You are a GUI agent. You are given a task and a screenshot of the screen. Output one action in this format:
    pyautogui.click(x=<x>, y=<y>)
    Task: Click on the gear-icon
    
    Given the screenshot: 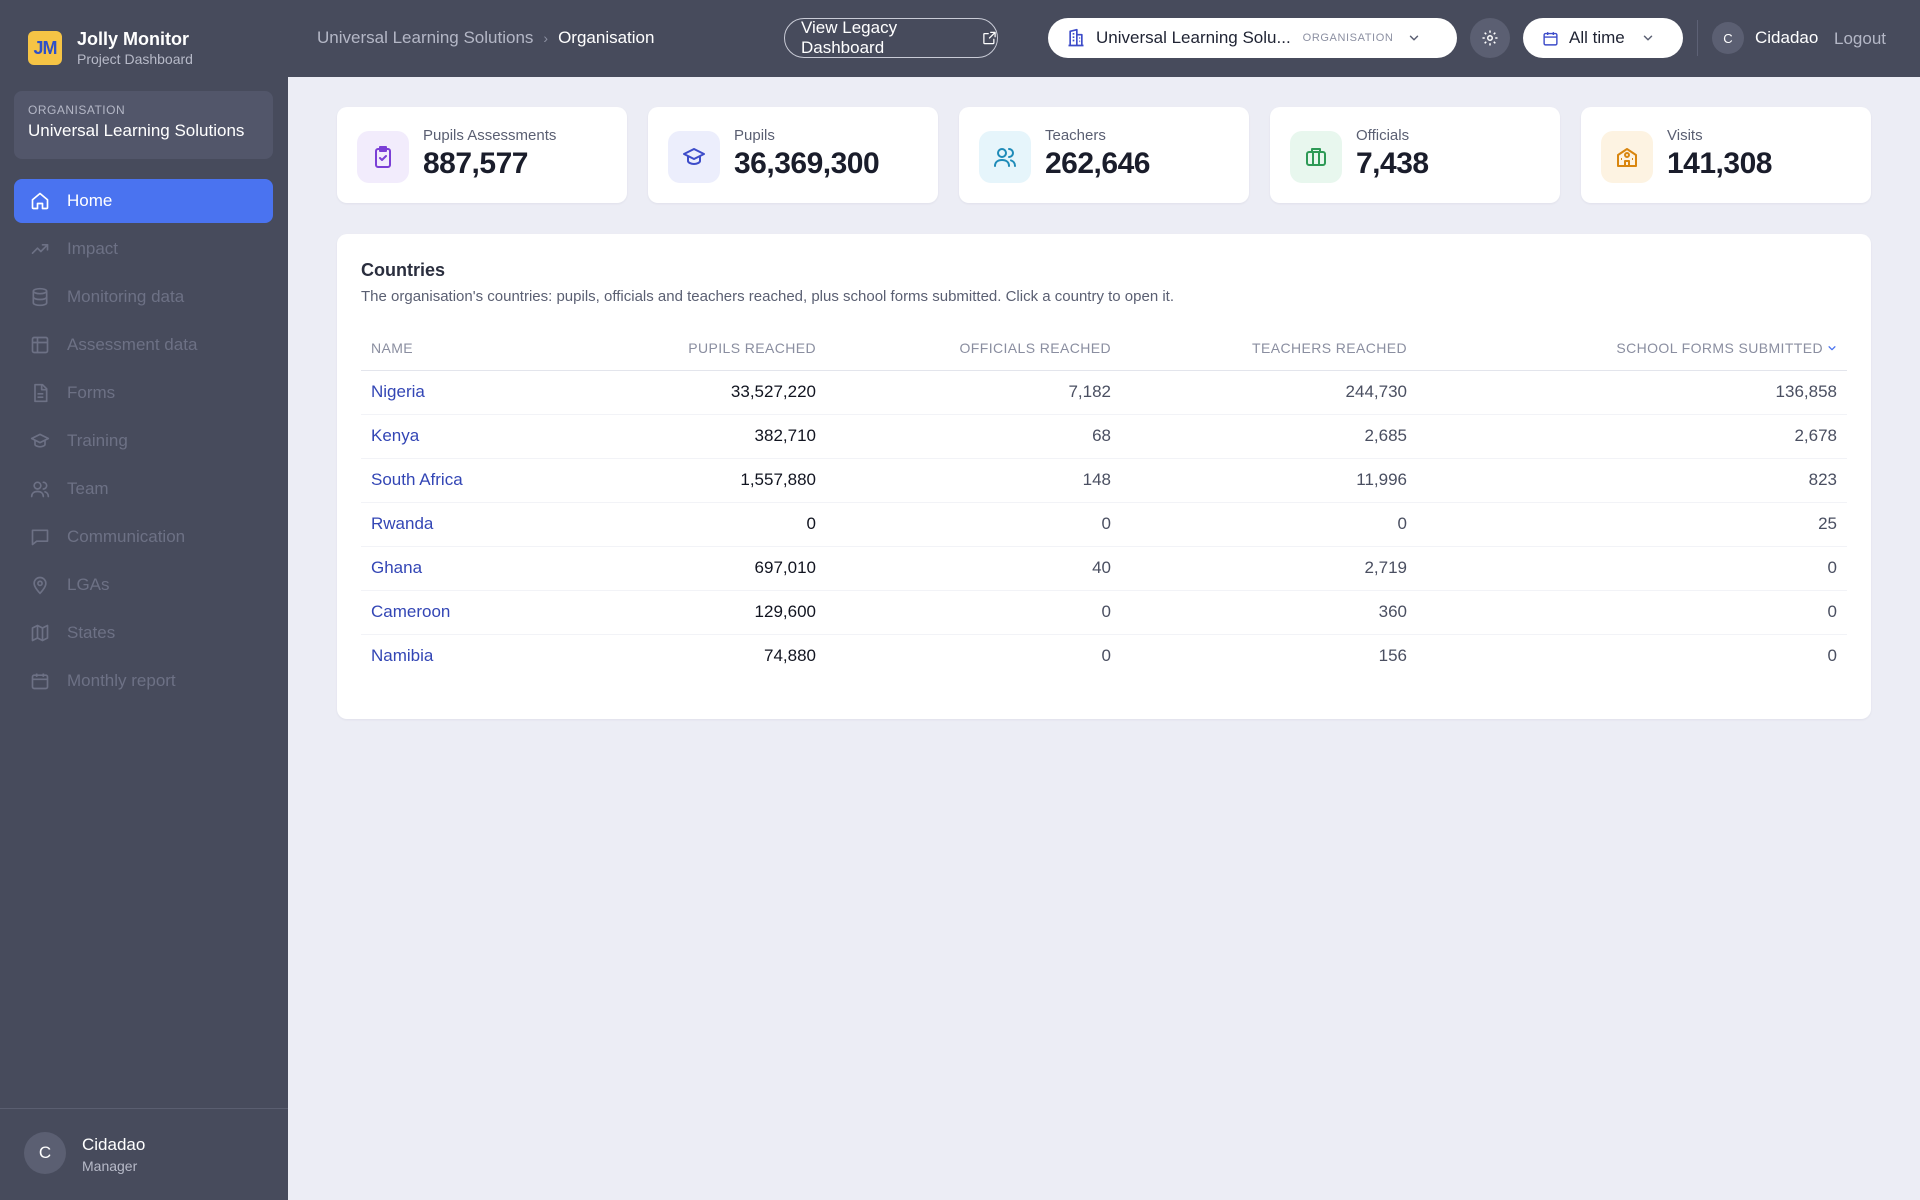 What is the action you would take?
    pyautogui.click(x=1490, y=38)
    